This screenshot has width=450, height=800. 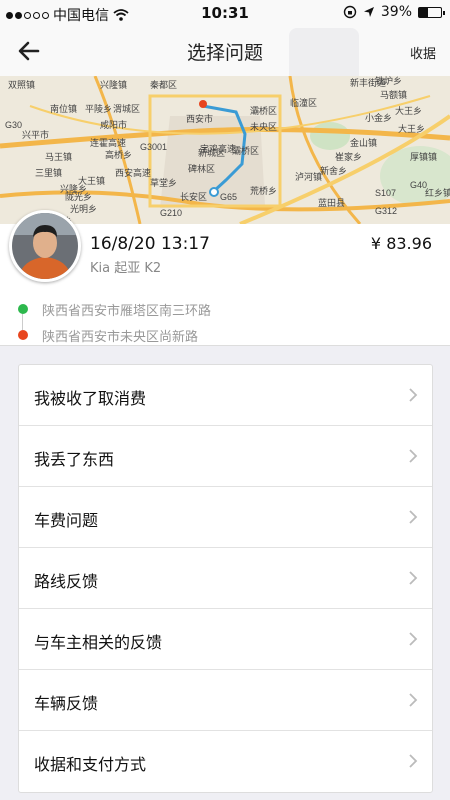 What do you see at coordinates (90, 764) in the screenshot?
I see `issue-label: 收据和支付方式` at bounding box center [90, 764].